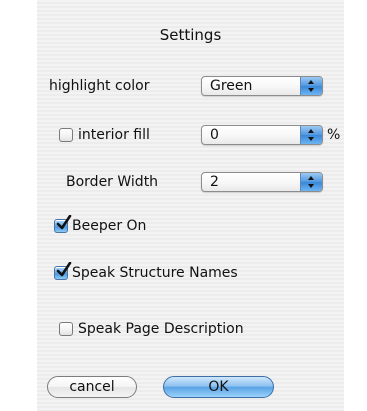 The width and height of the screenshot is (367, 411). I want to click on interior-fill-label: interior fill, so click(114, 135).